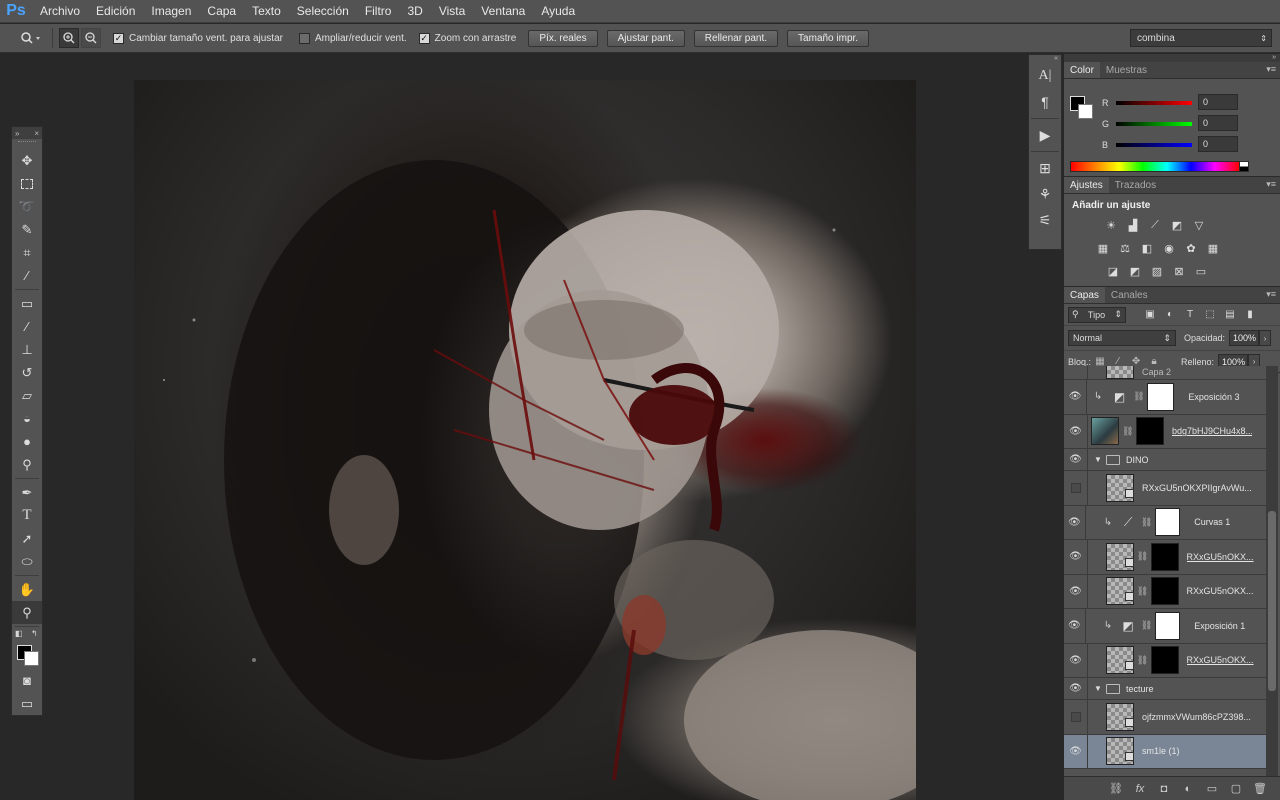 This screenshot has height=800, width=1280. I want to click on layer-kind-filter: ⚲ Tipo ⇕, so click(1097, 314).